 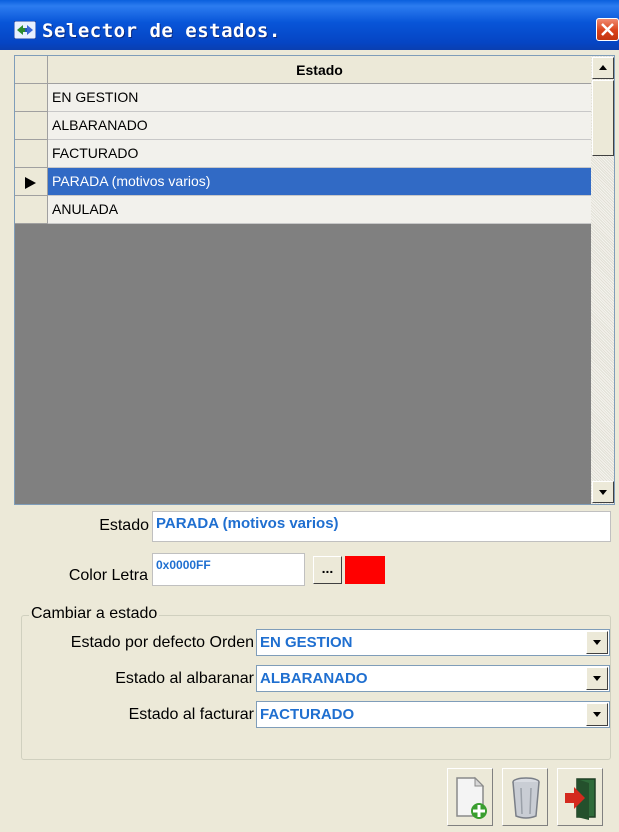 I want to click on exit-door-icon, so click(x=580, y=799).